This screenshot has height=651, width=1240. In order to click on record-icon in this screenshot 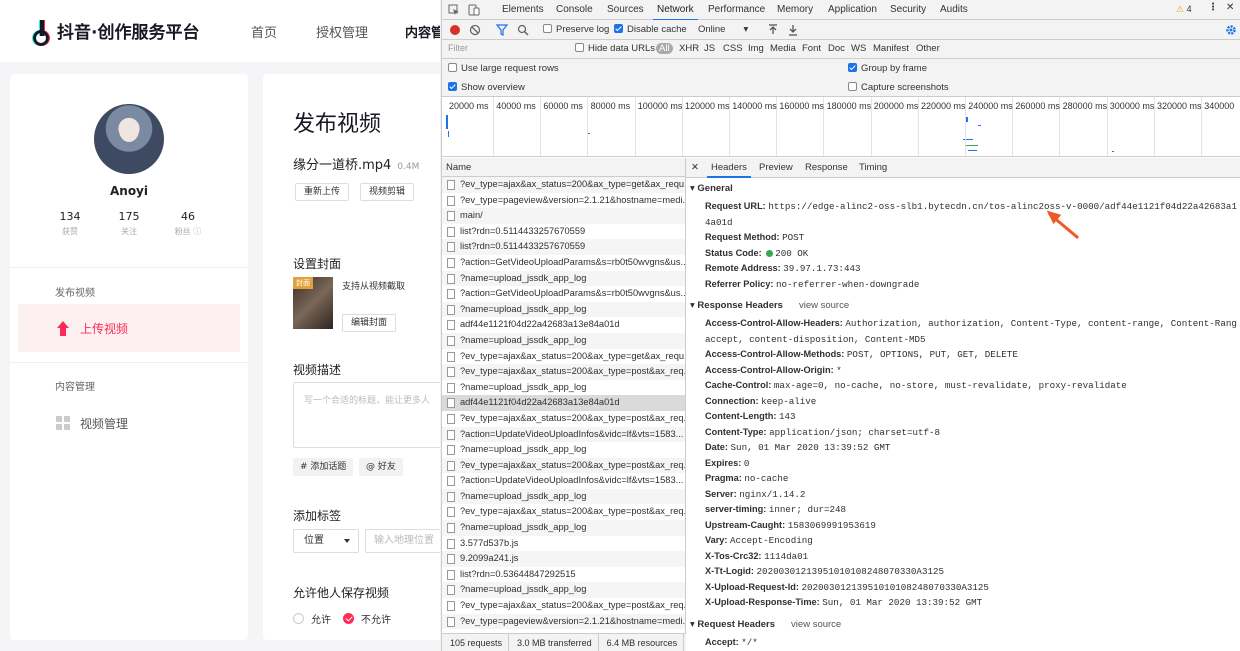, I will do `click(455, 30)`.